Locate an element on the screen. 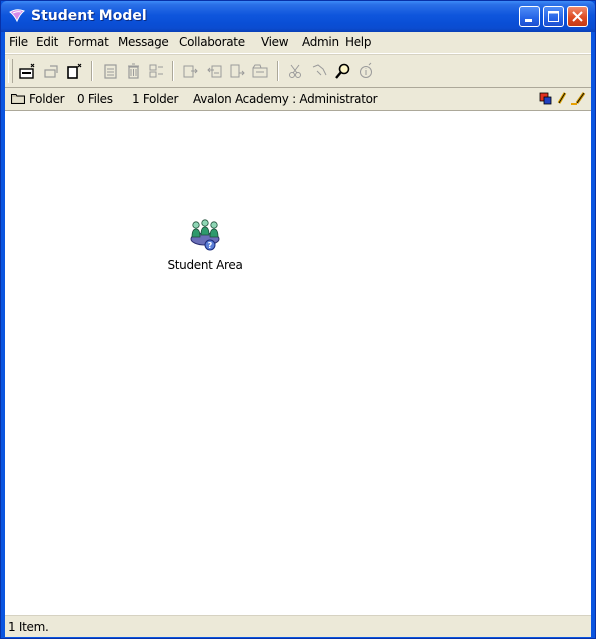 The image size is (596, 639). folder-view-icon is located at coordinates (261, 71).